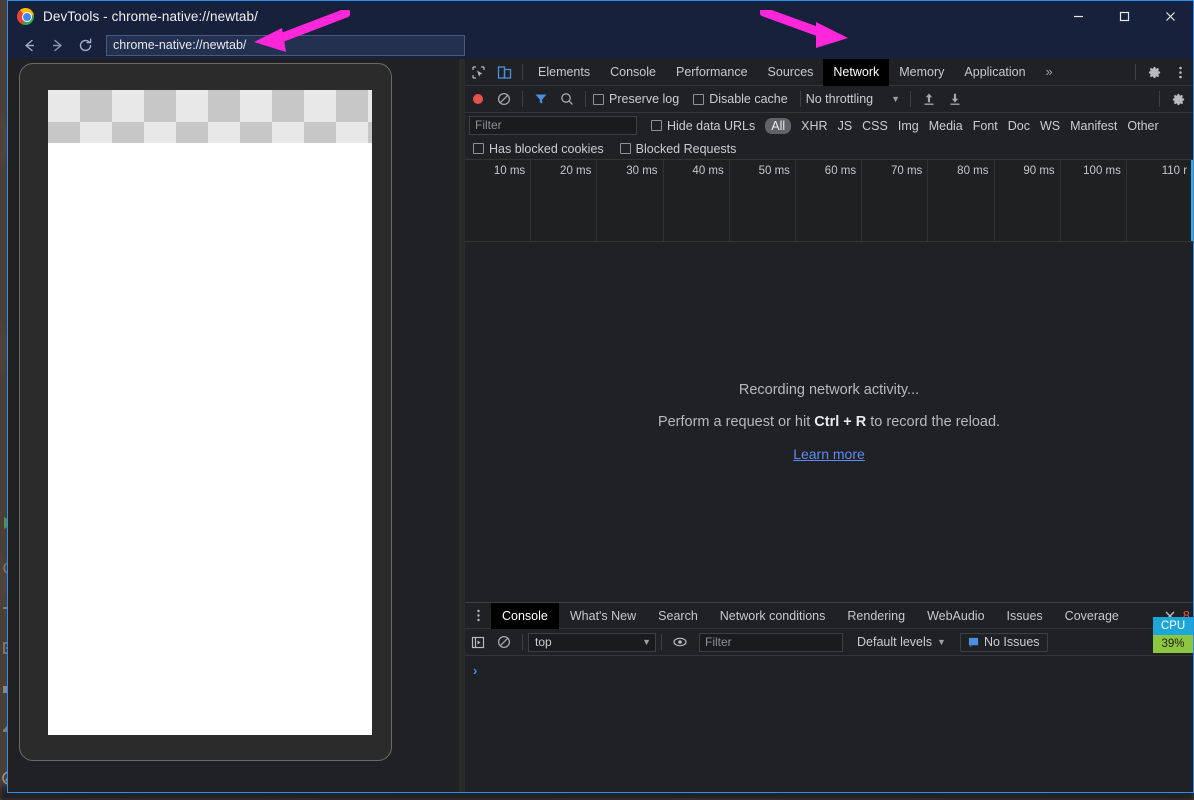  I want to click on console-output: ›, so click(829, 724).